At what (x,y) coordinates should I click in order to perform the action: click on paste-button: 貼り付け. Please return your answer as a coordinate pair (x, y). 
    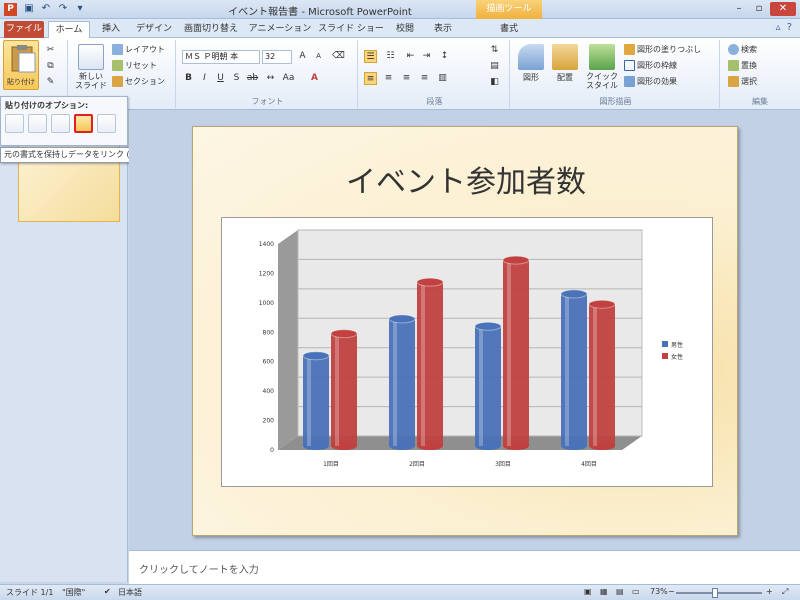
    Looking at the image, I should click on (21, 65).